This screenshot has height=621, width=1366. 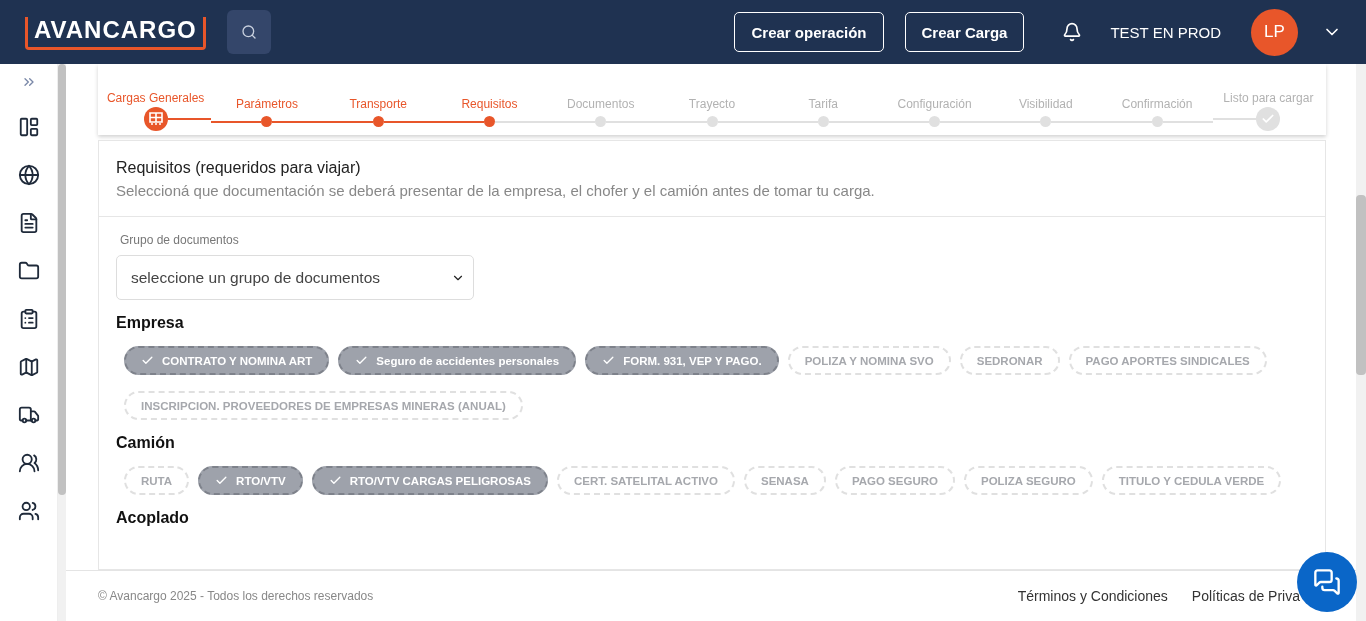 What do you see at coordinates (823, 104) in the screenshot?
I see `step-label: Tarifa` at bounding box center [823, 104].